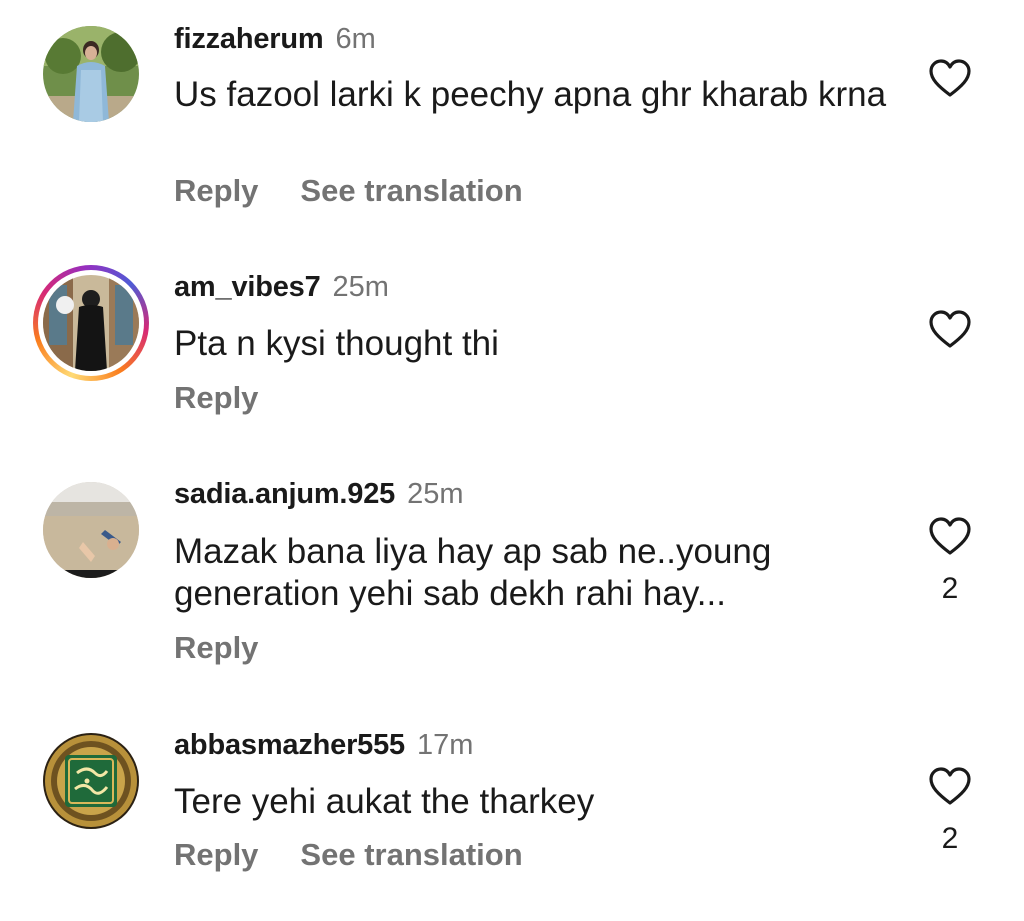 The image size is (1024, 921). I want to click on username: am_vibes7, so click(247, 287).